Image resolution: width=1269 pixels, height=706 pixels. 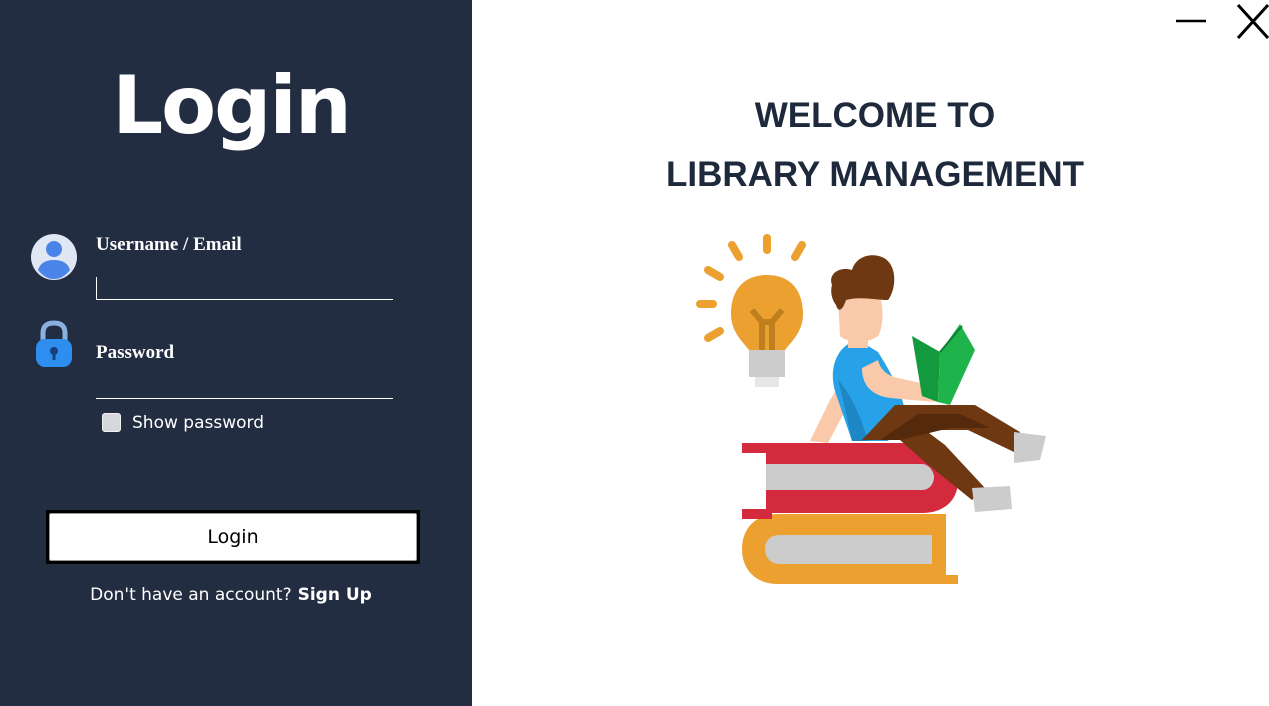 I want to click on welcome-line-2: LIBRARY MANAGEMENT, so click(x=875, y=174).